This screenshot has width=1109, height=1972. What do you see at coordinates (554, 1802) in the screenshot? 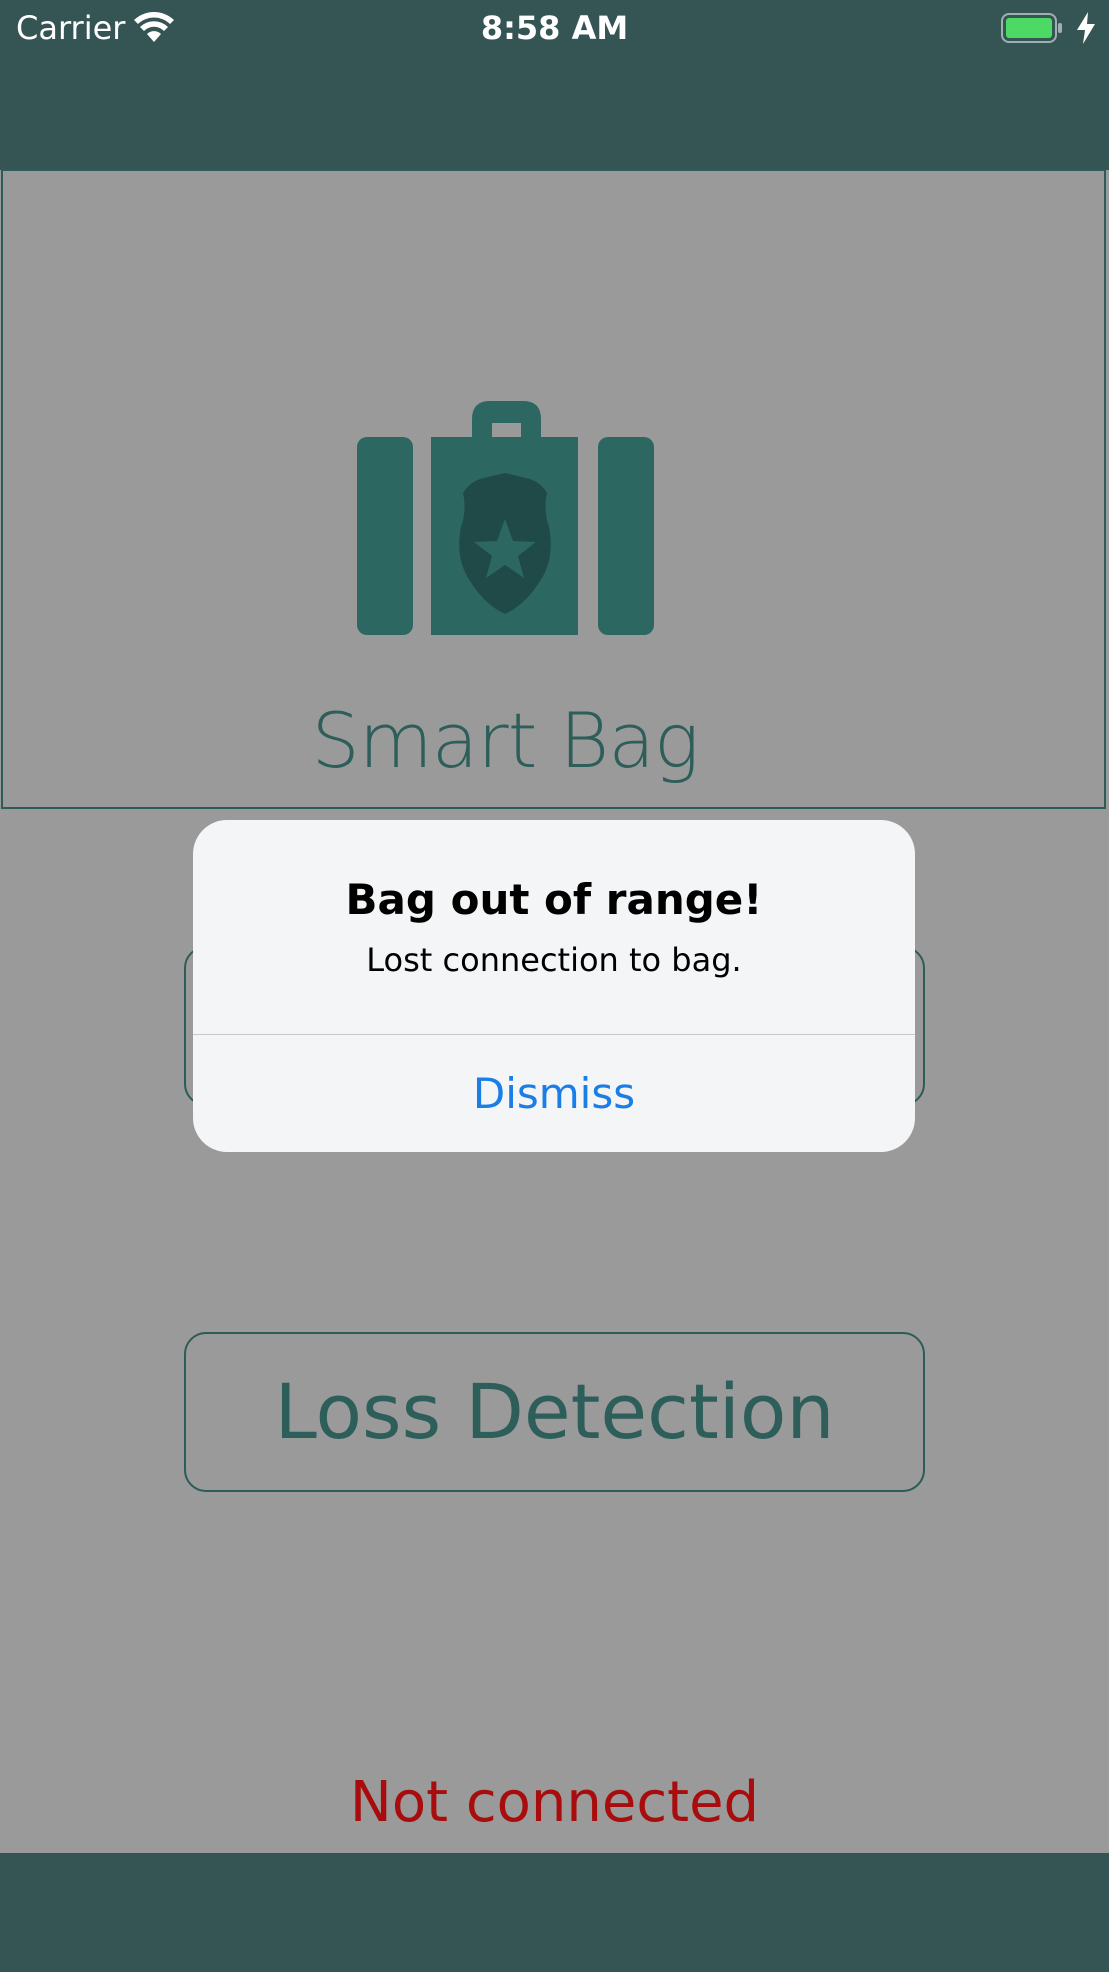
I see `connection-status: Not connected` at bounding box center [554, 1802].